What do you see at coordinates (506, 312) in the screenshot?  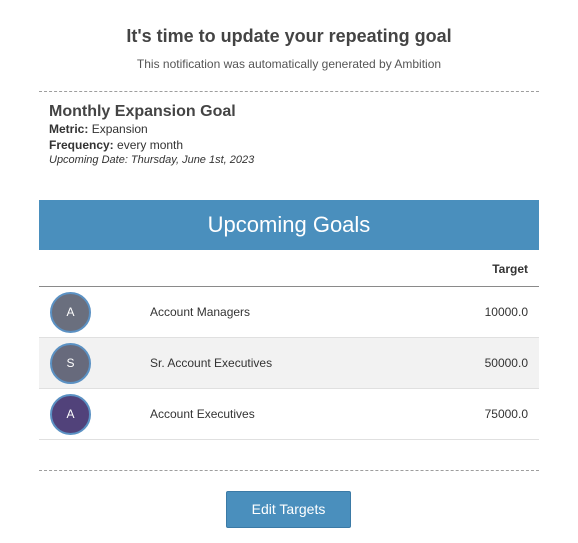 I see `row-target-value: 10000.0` at bounding box center [506, 312].